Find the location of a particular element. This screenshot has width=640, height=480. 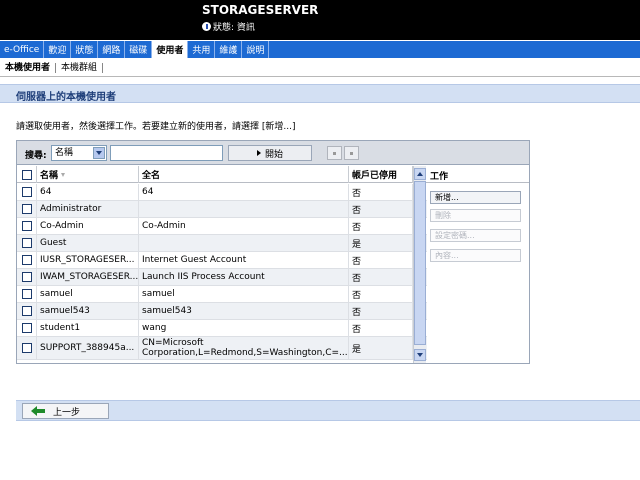

select-all-cell is located at coordinates (27, 174).